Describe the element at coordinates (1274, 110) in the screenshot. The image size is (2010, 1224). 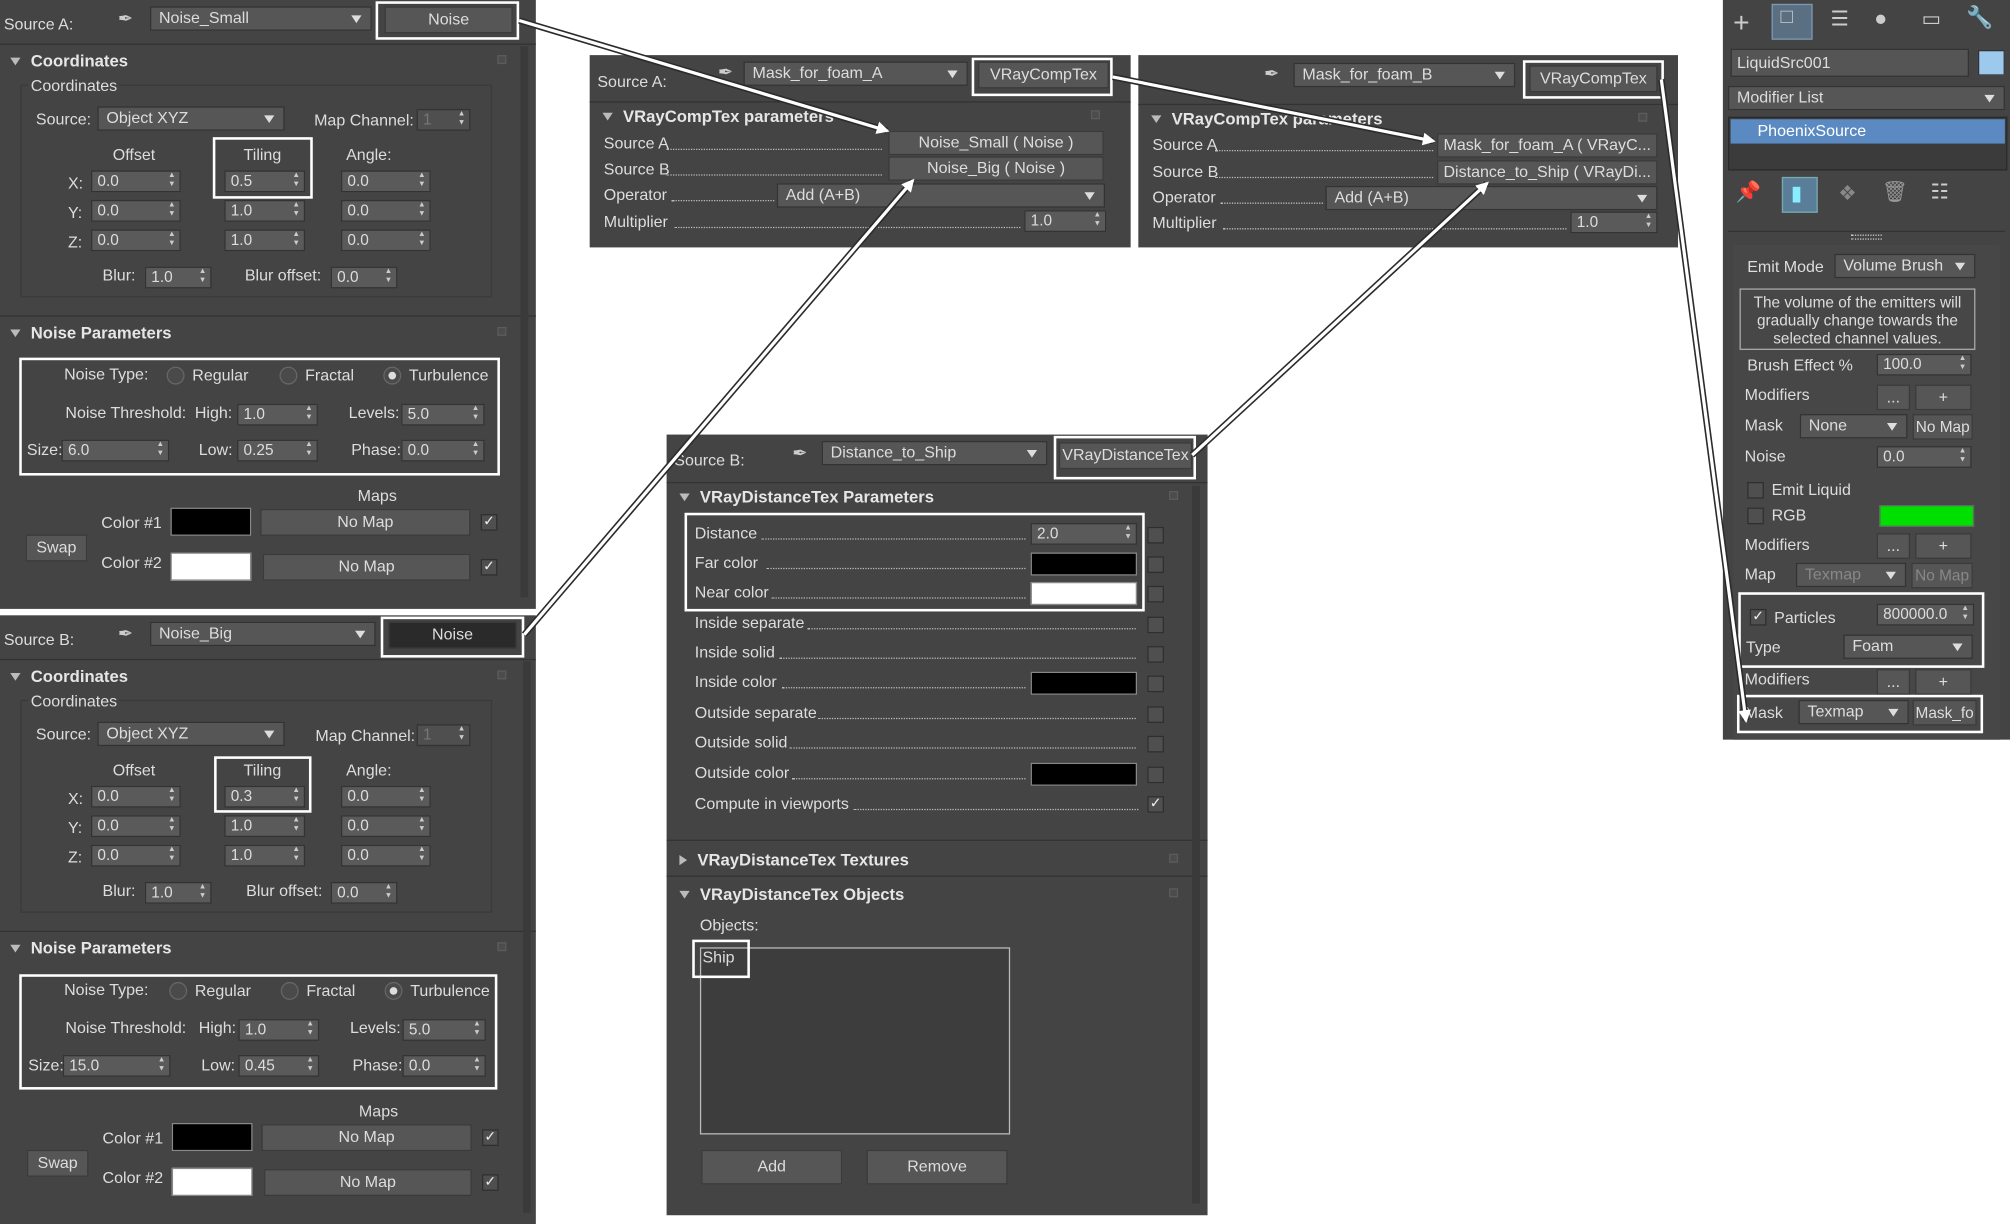
I see `arrow-comp-a-to-source-a` at that location.